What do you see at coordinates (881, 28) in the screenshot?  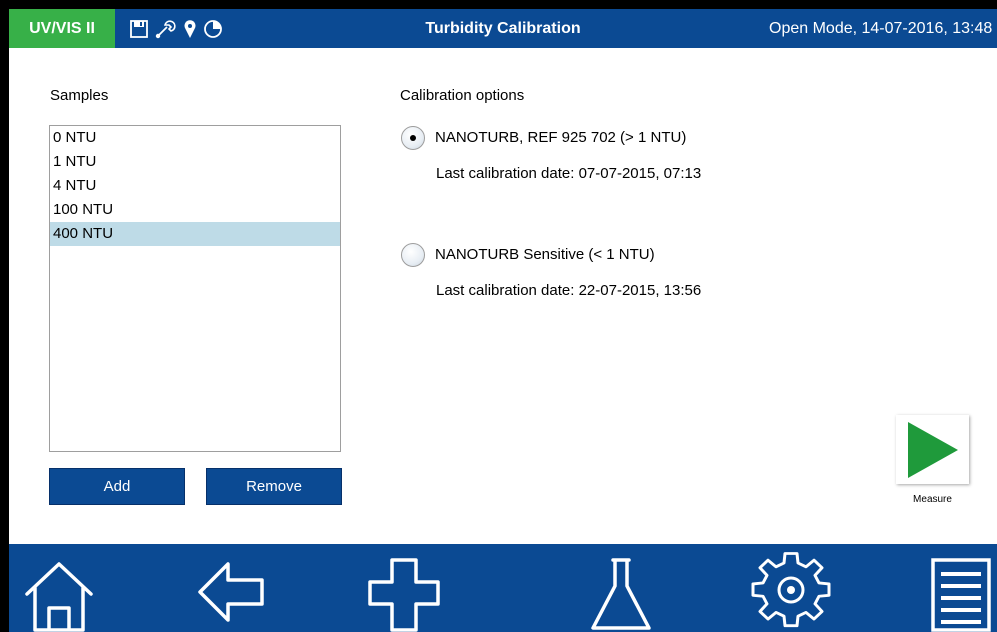 I see `mode-datetime-status: Open Mode, 14-07-2016, 13:48` at bounding box center [881, 28].